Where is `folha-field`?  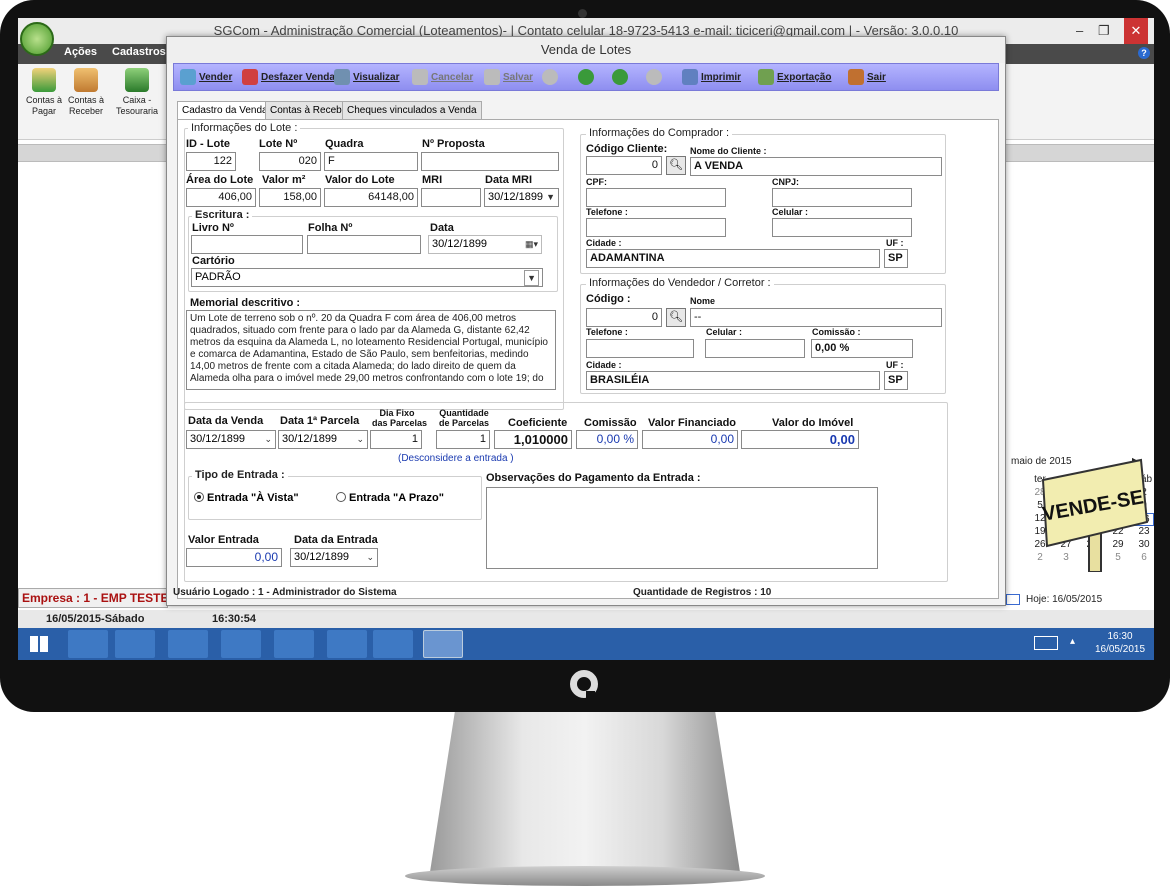 folha-field is located at coordinates (364, 244).